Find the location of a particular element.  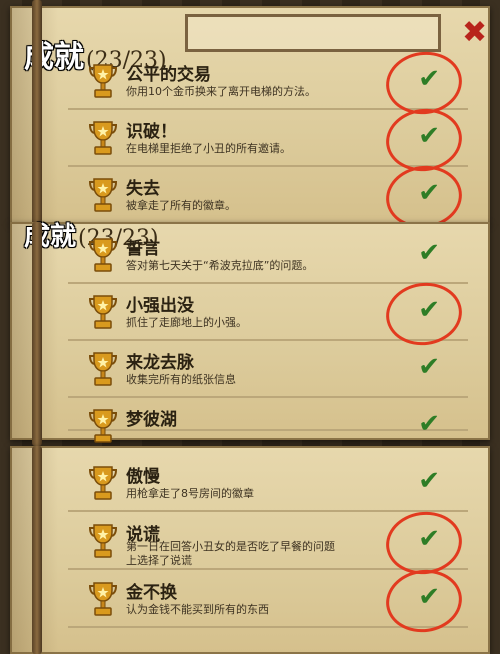

achievement-row: 梦彼湖 ✔ is located at coordinates (268, 421).